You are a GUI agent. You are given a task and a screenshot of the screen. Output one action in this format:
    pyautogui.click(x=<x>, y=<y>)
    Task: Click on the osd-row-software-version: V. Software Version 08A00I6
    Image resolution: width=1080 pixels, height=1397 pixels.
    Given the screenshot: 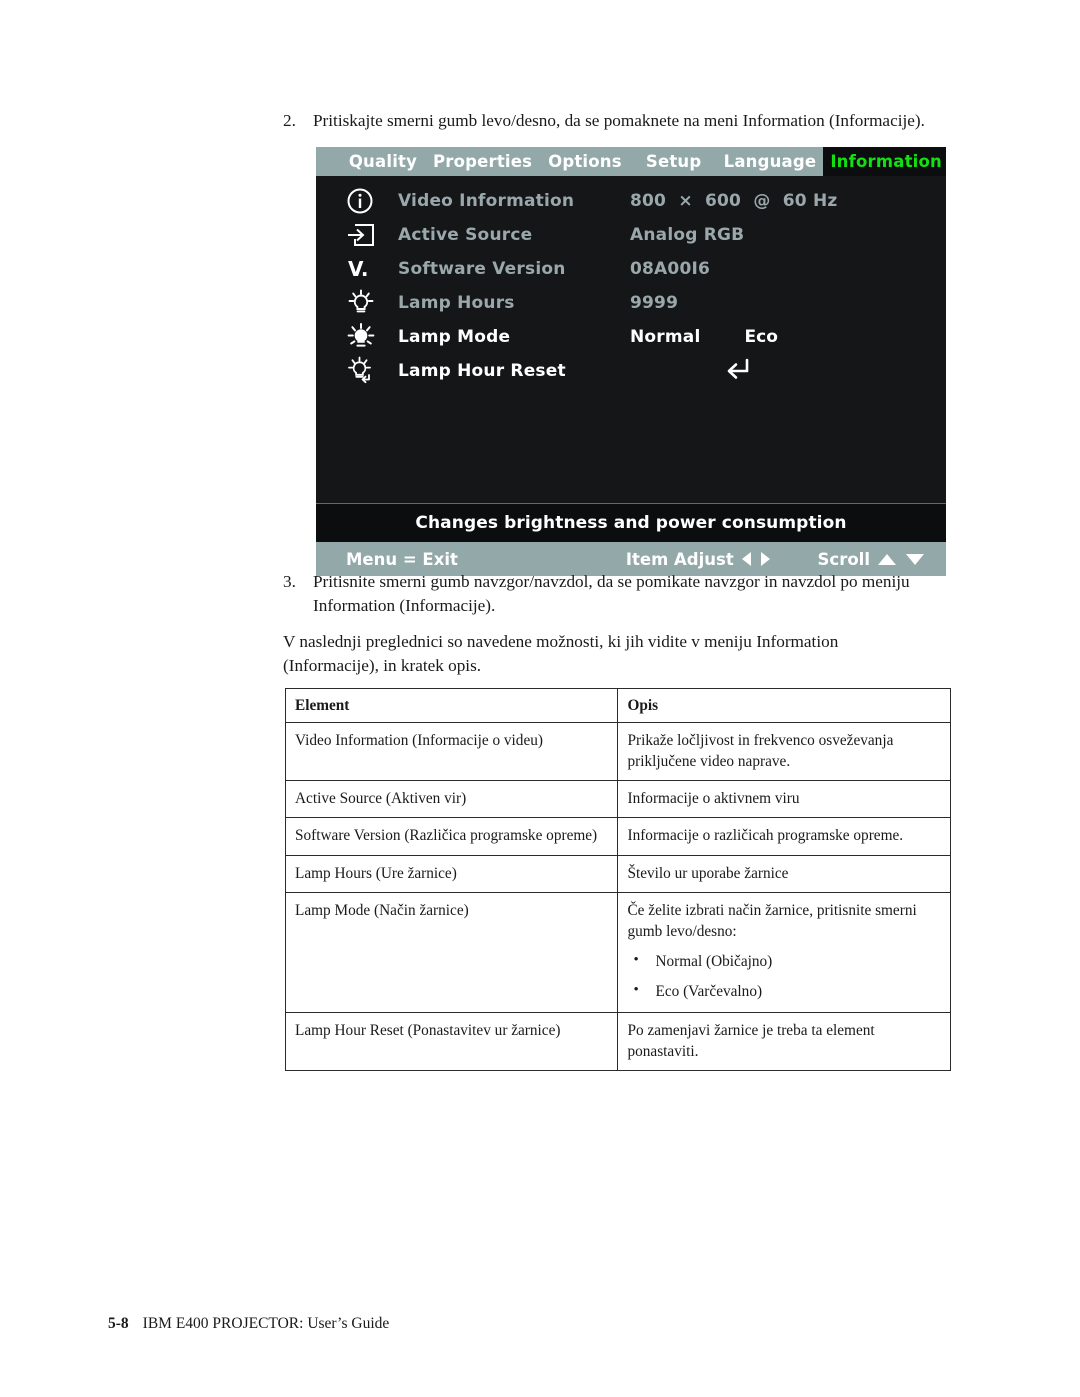 What is the action you would take?
    pyautogui.click(x=631, y=269)
    